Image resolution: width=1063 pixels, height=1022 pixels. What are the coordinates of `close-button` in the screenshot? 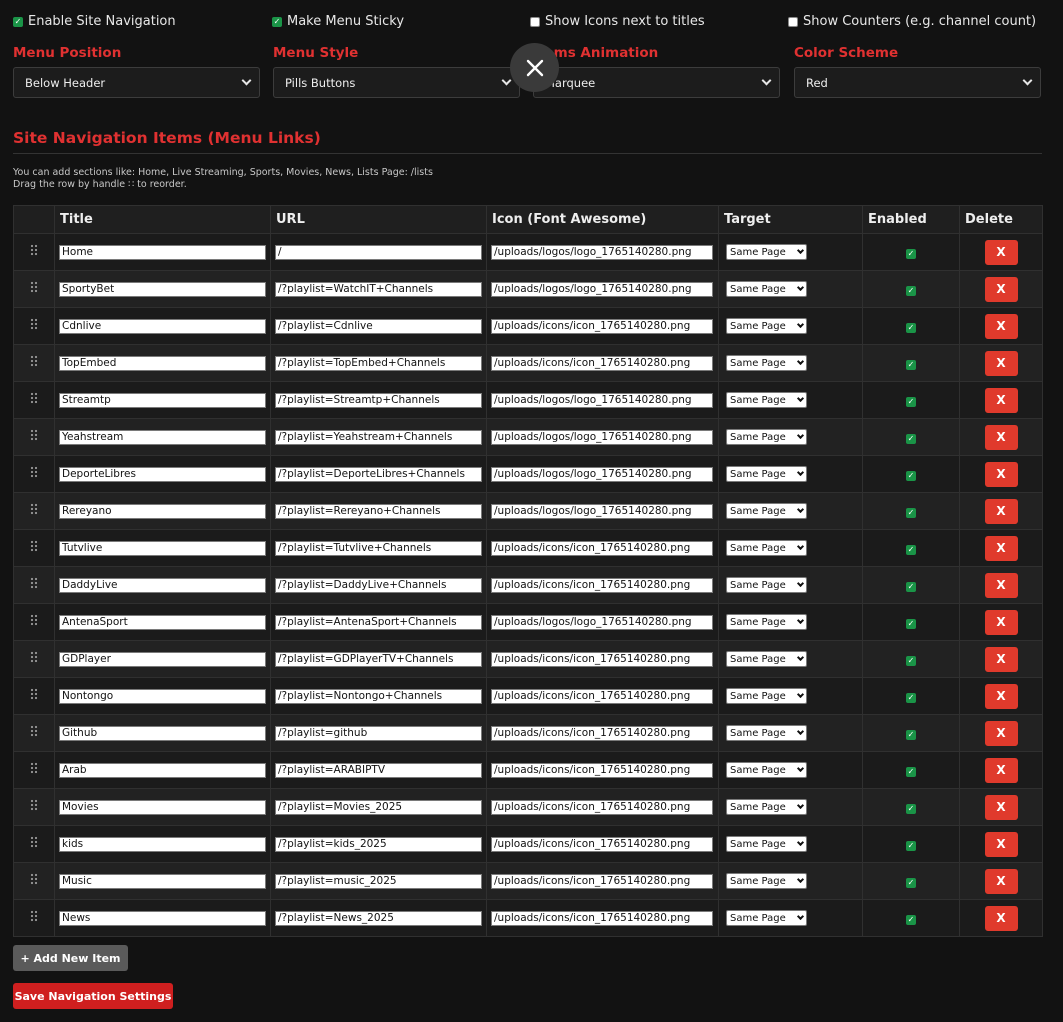 It's located at (534, 67).